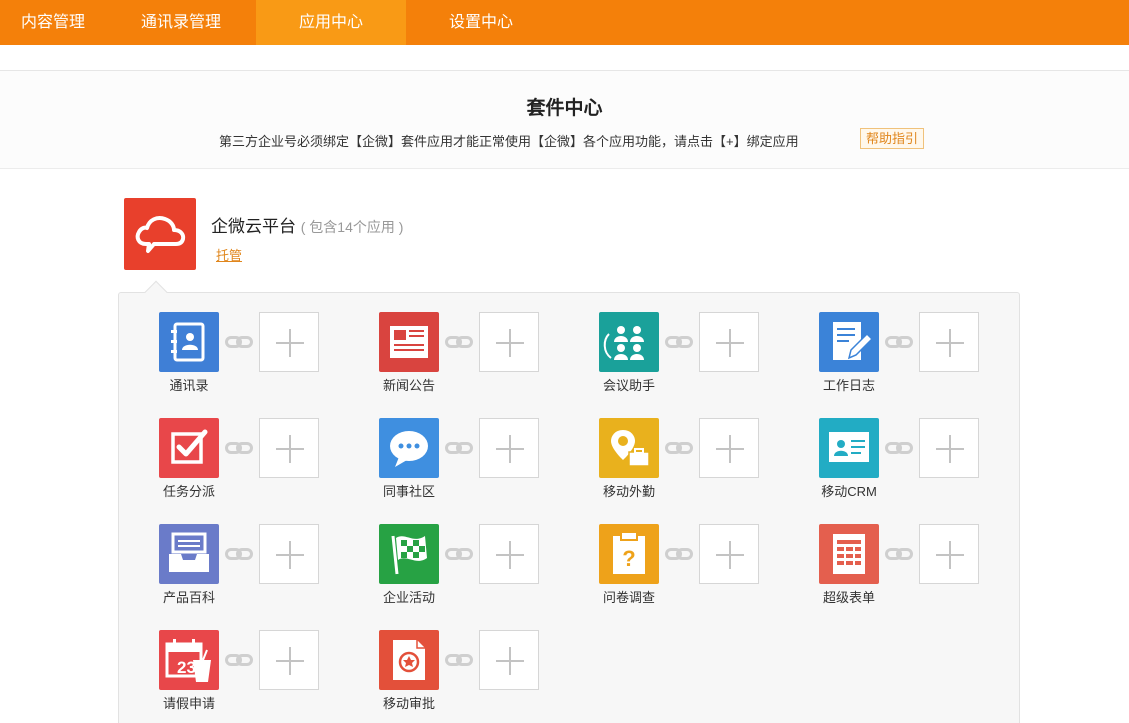  Describe the element at coordinates (189, 385) in the screenshot. I see `app-label: 通讯录` at that location.